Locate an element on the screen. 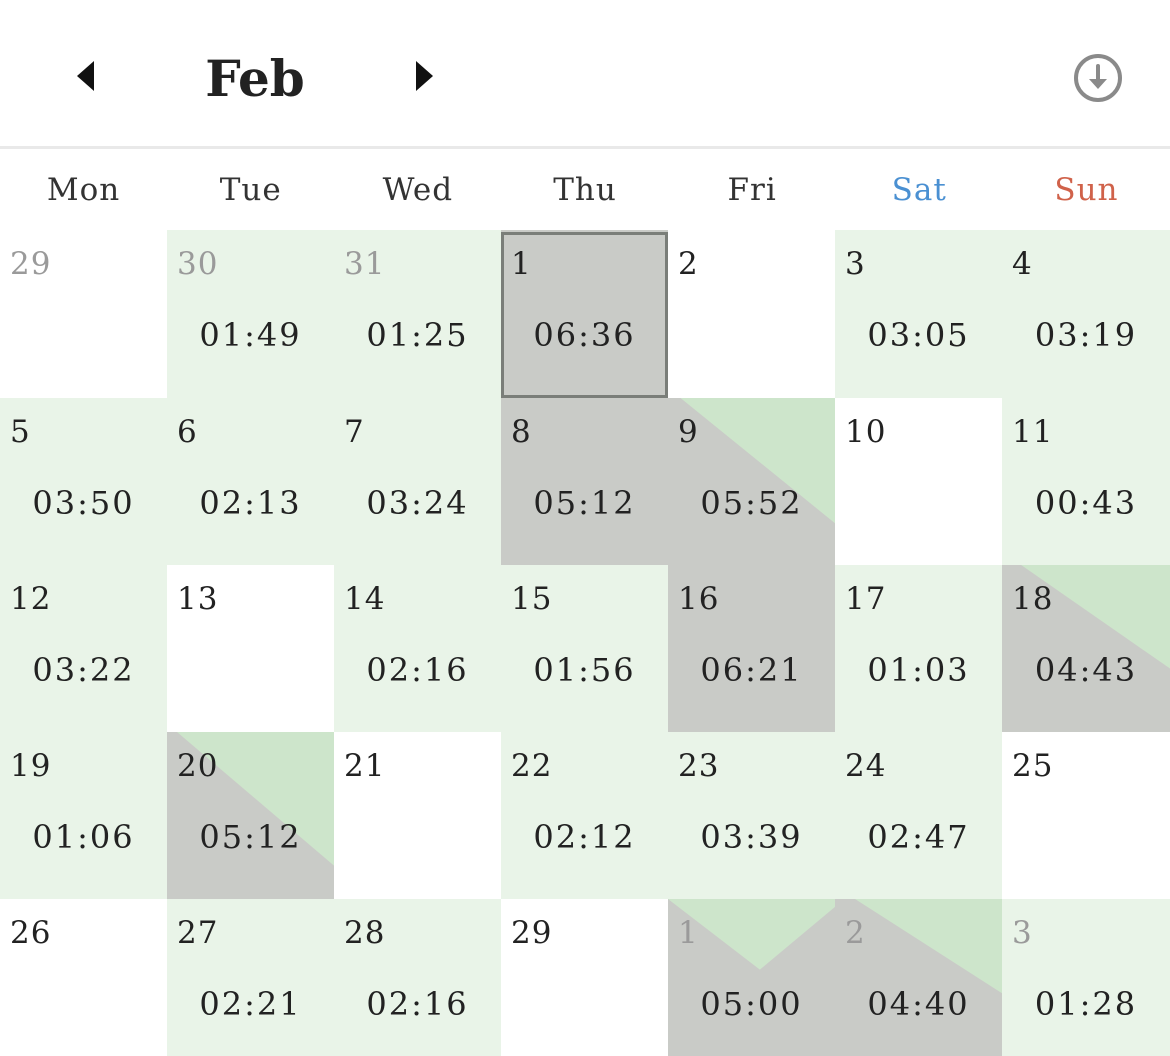  weekday-row: Mon Tue Wed Thu Fri Sat Sun is located at coordinates (585, 190).